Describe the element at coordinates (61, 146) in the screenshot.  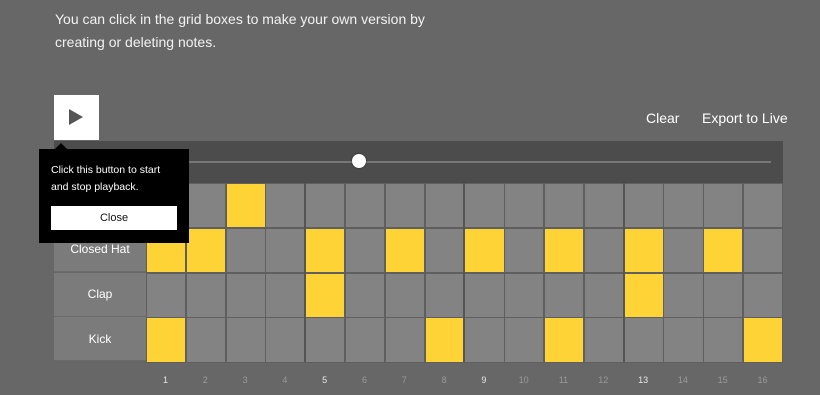
I see `tooltip-arrow` at that location.